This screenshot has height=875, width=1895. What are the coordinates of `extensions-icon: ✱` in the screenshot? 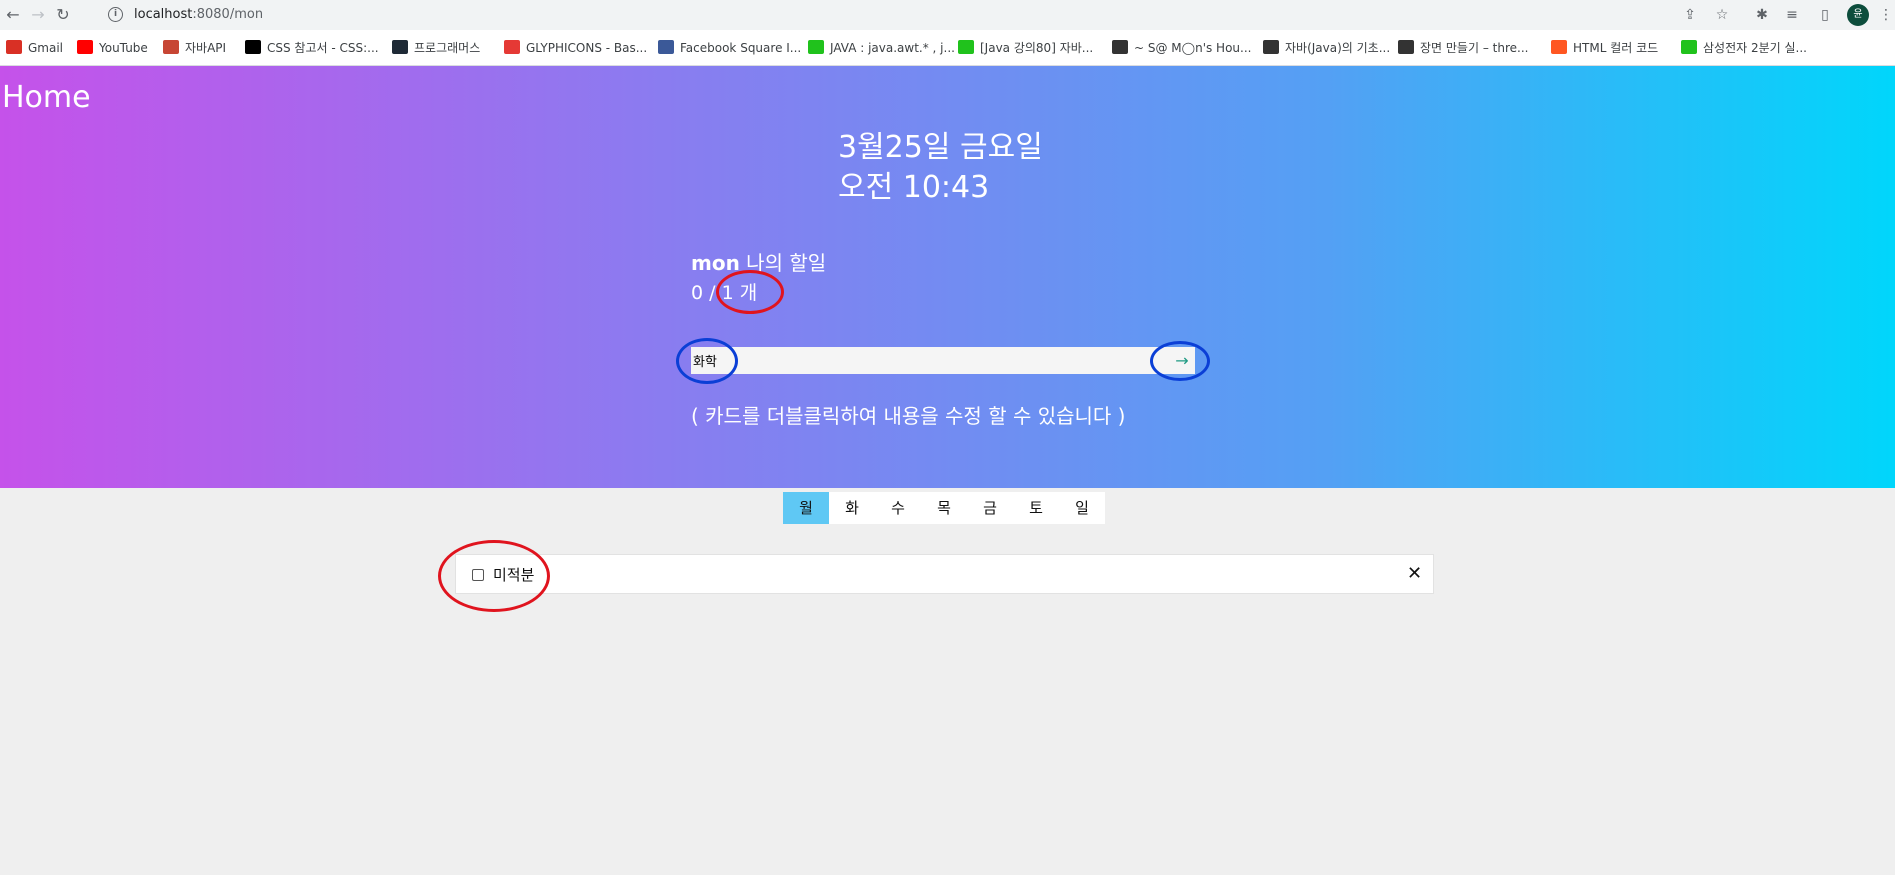 It's located at (1762, 15).